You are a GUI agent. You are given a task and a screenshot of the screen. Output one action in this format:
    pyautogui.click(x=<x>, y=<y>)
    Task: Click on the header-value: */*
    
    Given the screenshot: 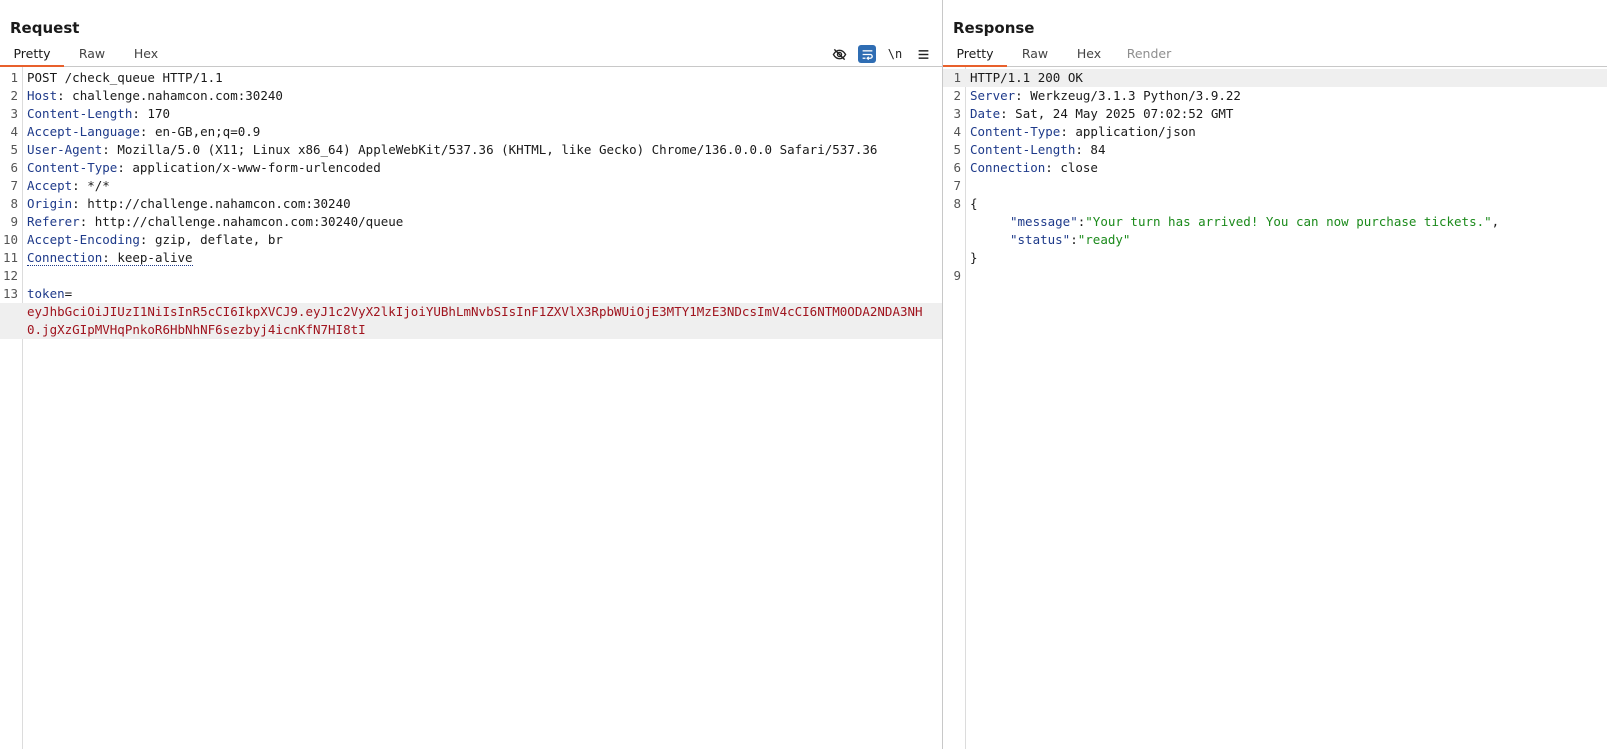 What is the action you would take?
    pyautogui.click(x=98, y=185)
    